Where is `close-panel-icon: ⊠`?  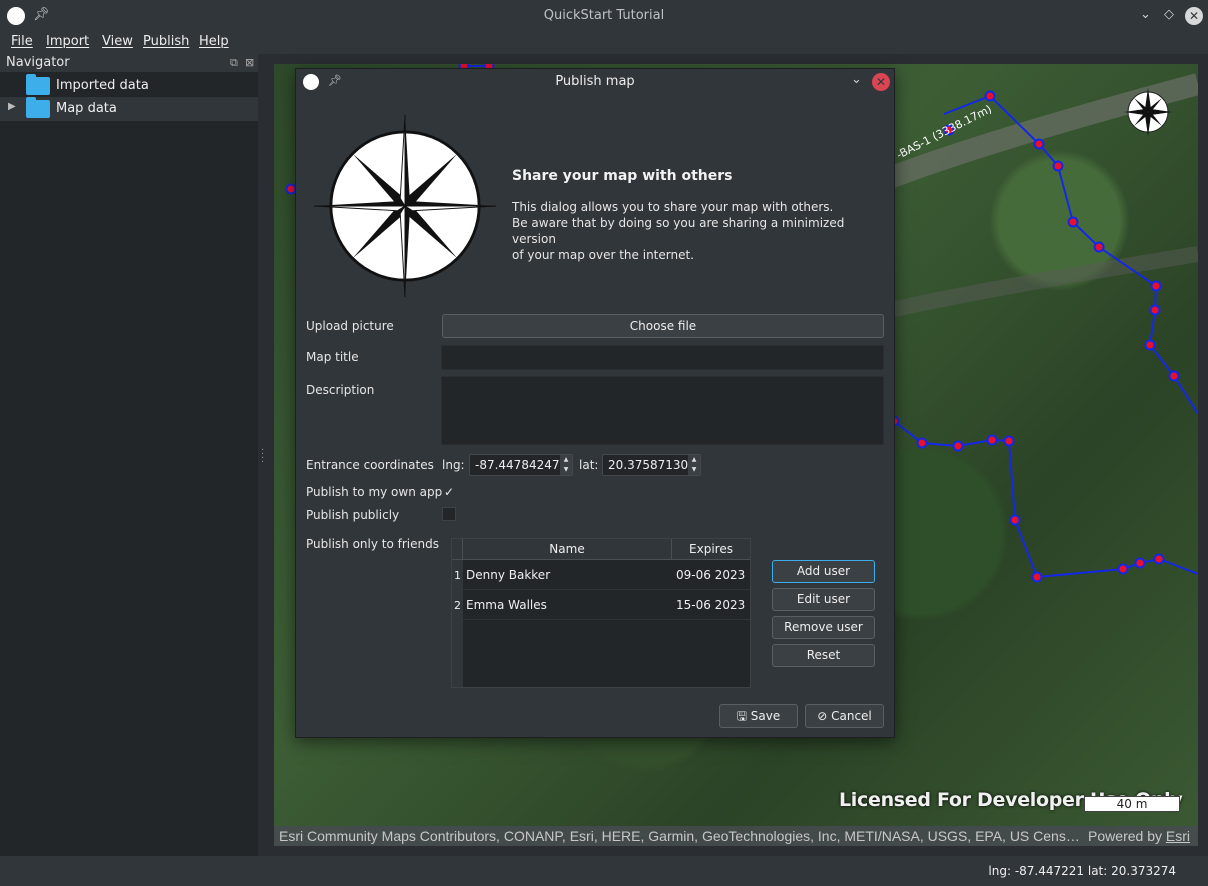
close-panel-icon: ⊠ is located at coordinates (249, 62).